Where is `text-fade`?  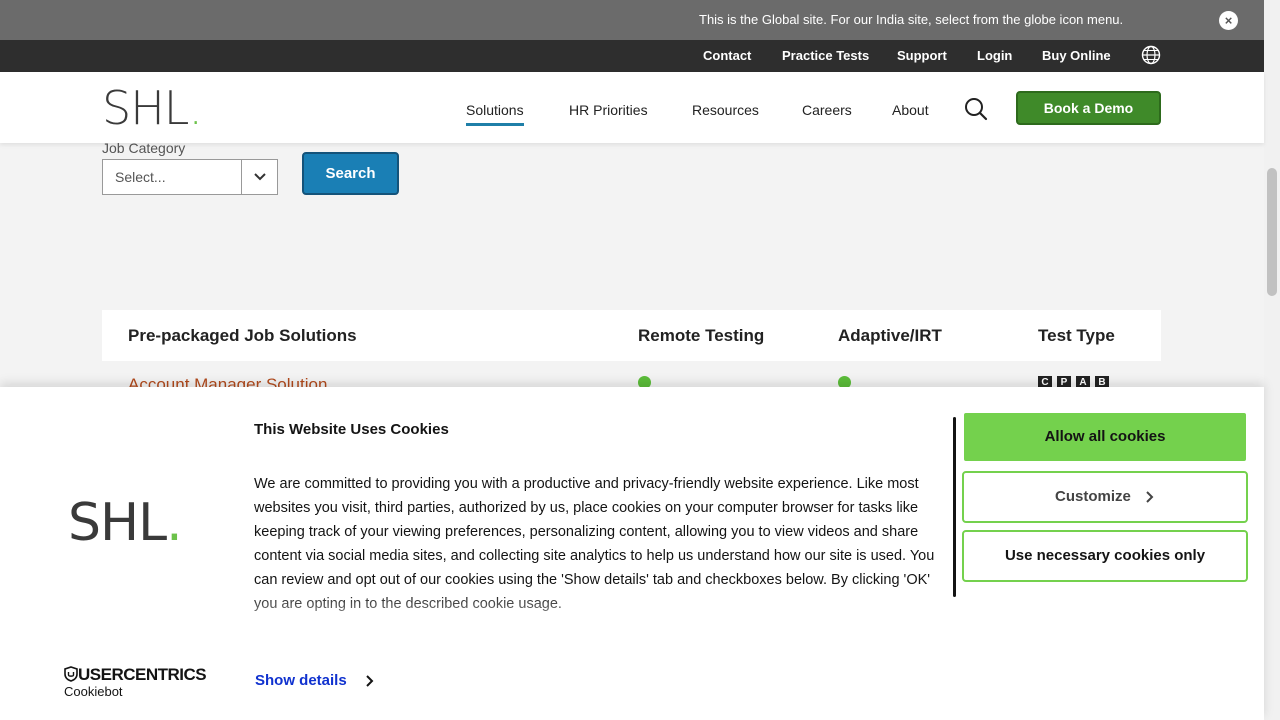
text-fade is located at coordinates (599, 617).